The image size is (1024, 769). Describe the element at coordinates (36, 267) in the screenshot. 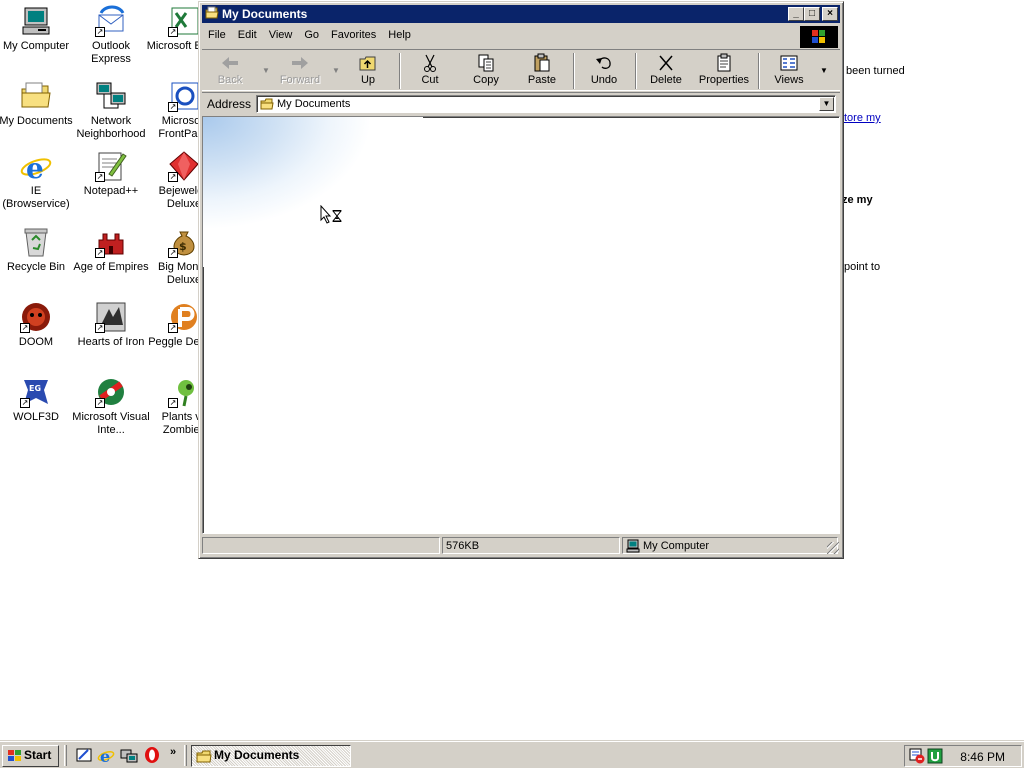

I see `icon-label: Recycle Bin` at that location.